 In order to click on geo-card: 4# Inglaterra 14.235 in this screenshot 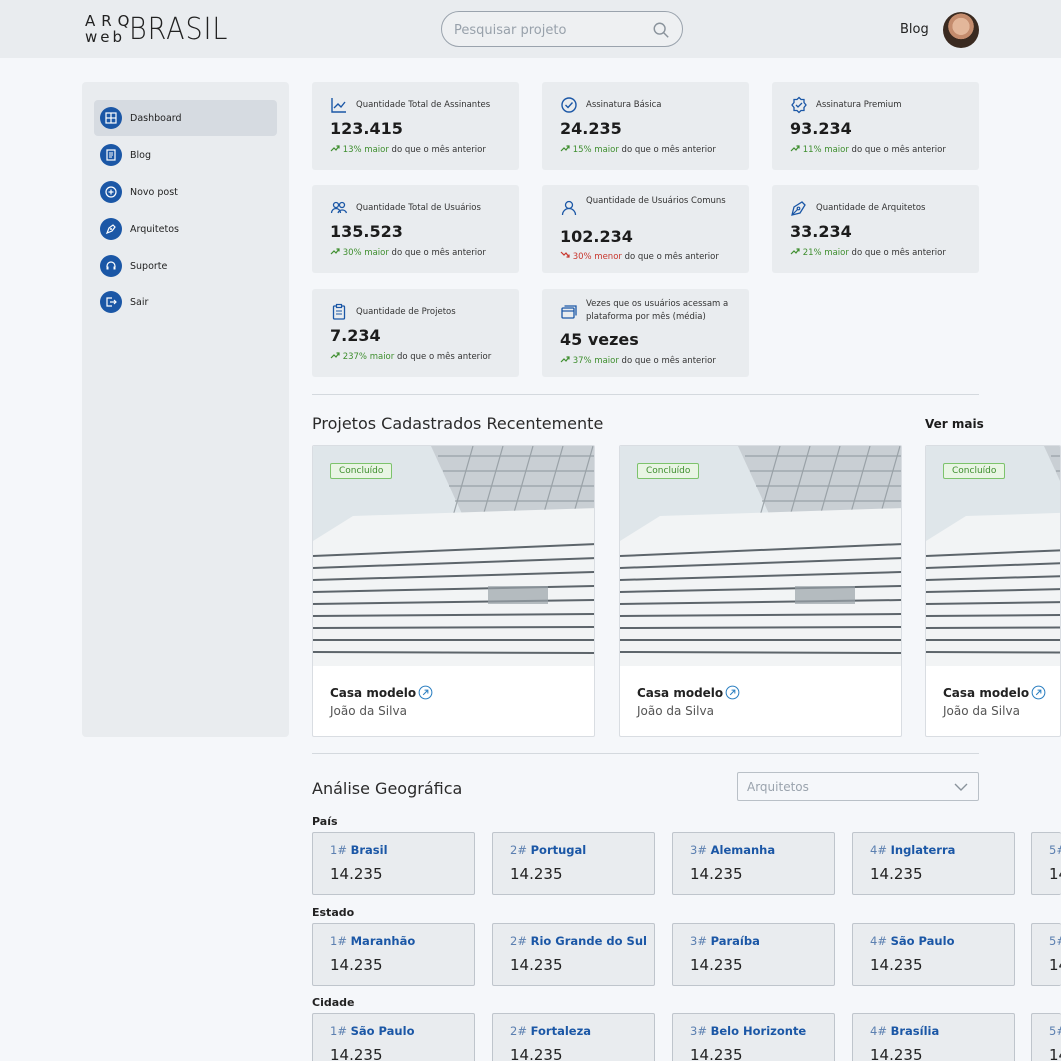, I will do `click(933, 863)`.